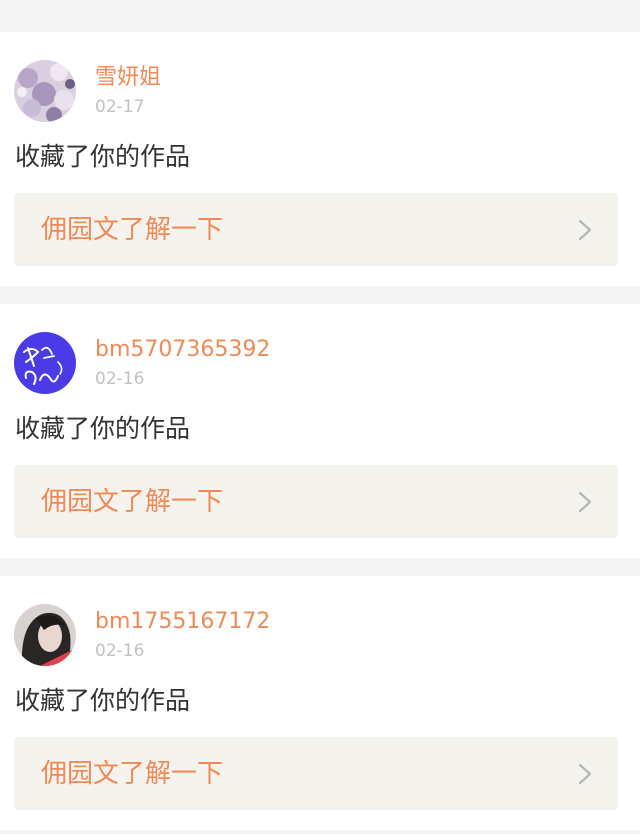 This screenshot has height=834, width=640. I want to click on username: bm1755167172, so click(182, 622).